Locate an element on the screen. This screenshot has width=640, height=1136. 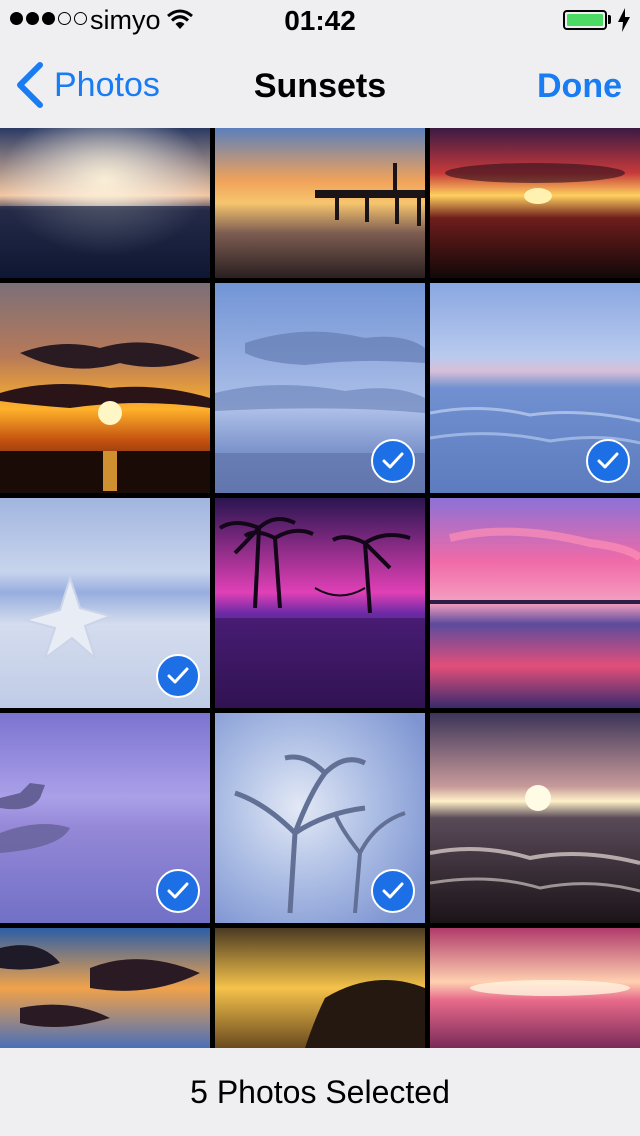
status-bar: simyo 01:42 is located at coordinates (320, 20).